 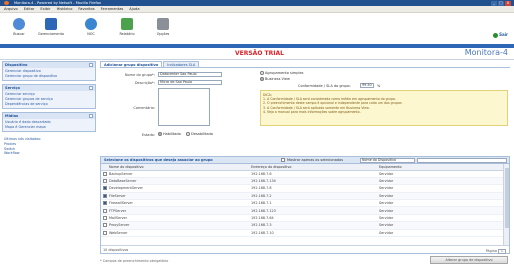 I want to click on menu-item-favoritos: Favoritos, so click(x=86, y=9).